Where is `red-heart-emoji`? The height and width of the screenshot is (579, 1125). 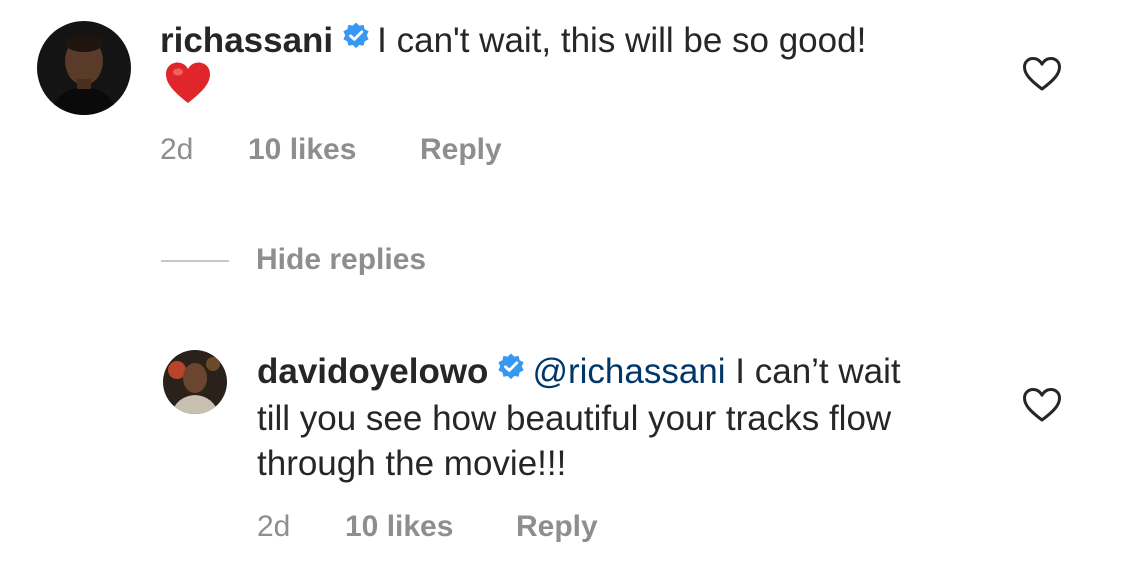 red-heart-emoji is located at coordinates (188, 88).